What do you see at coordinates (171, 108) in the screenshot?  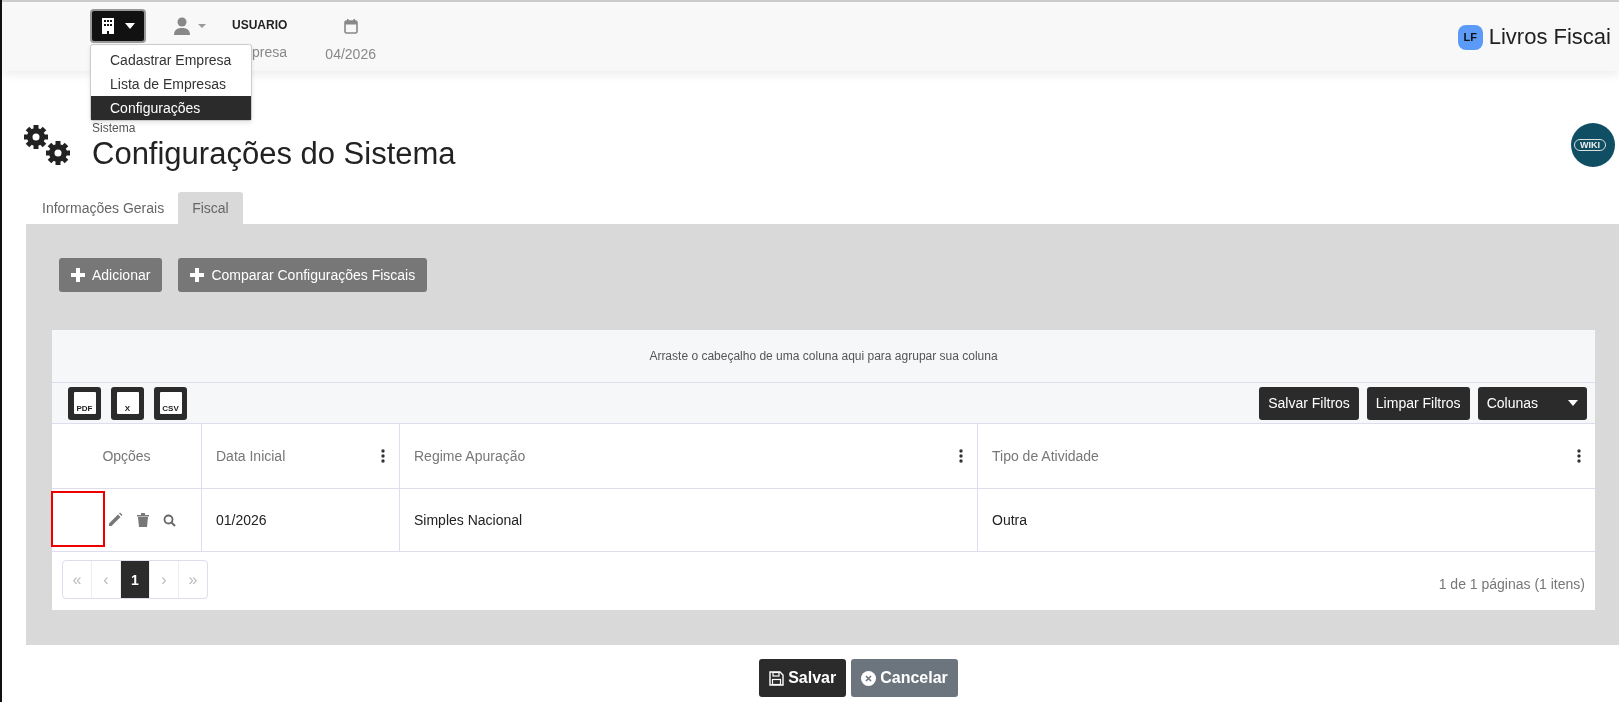 I see `menu-item: Configurações` at bounding box center [171, 108].